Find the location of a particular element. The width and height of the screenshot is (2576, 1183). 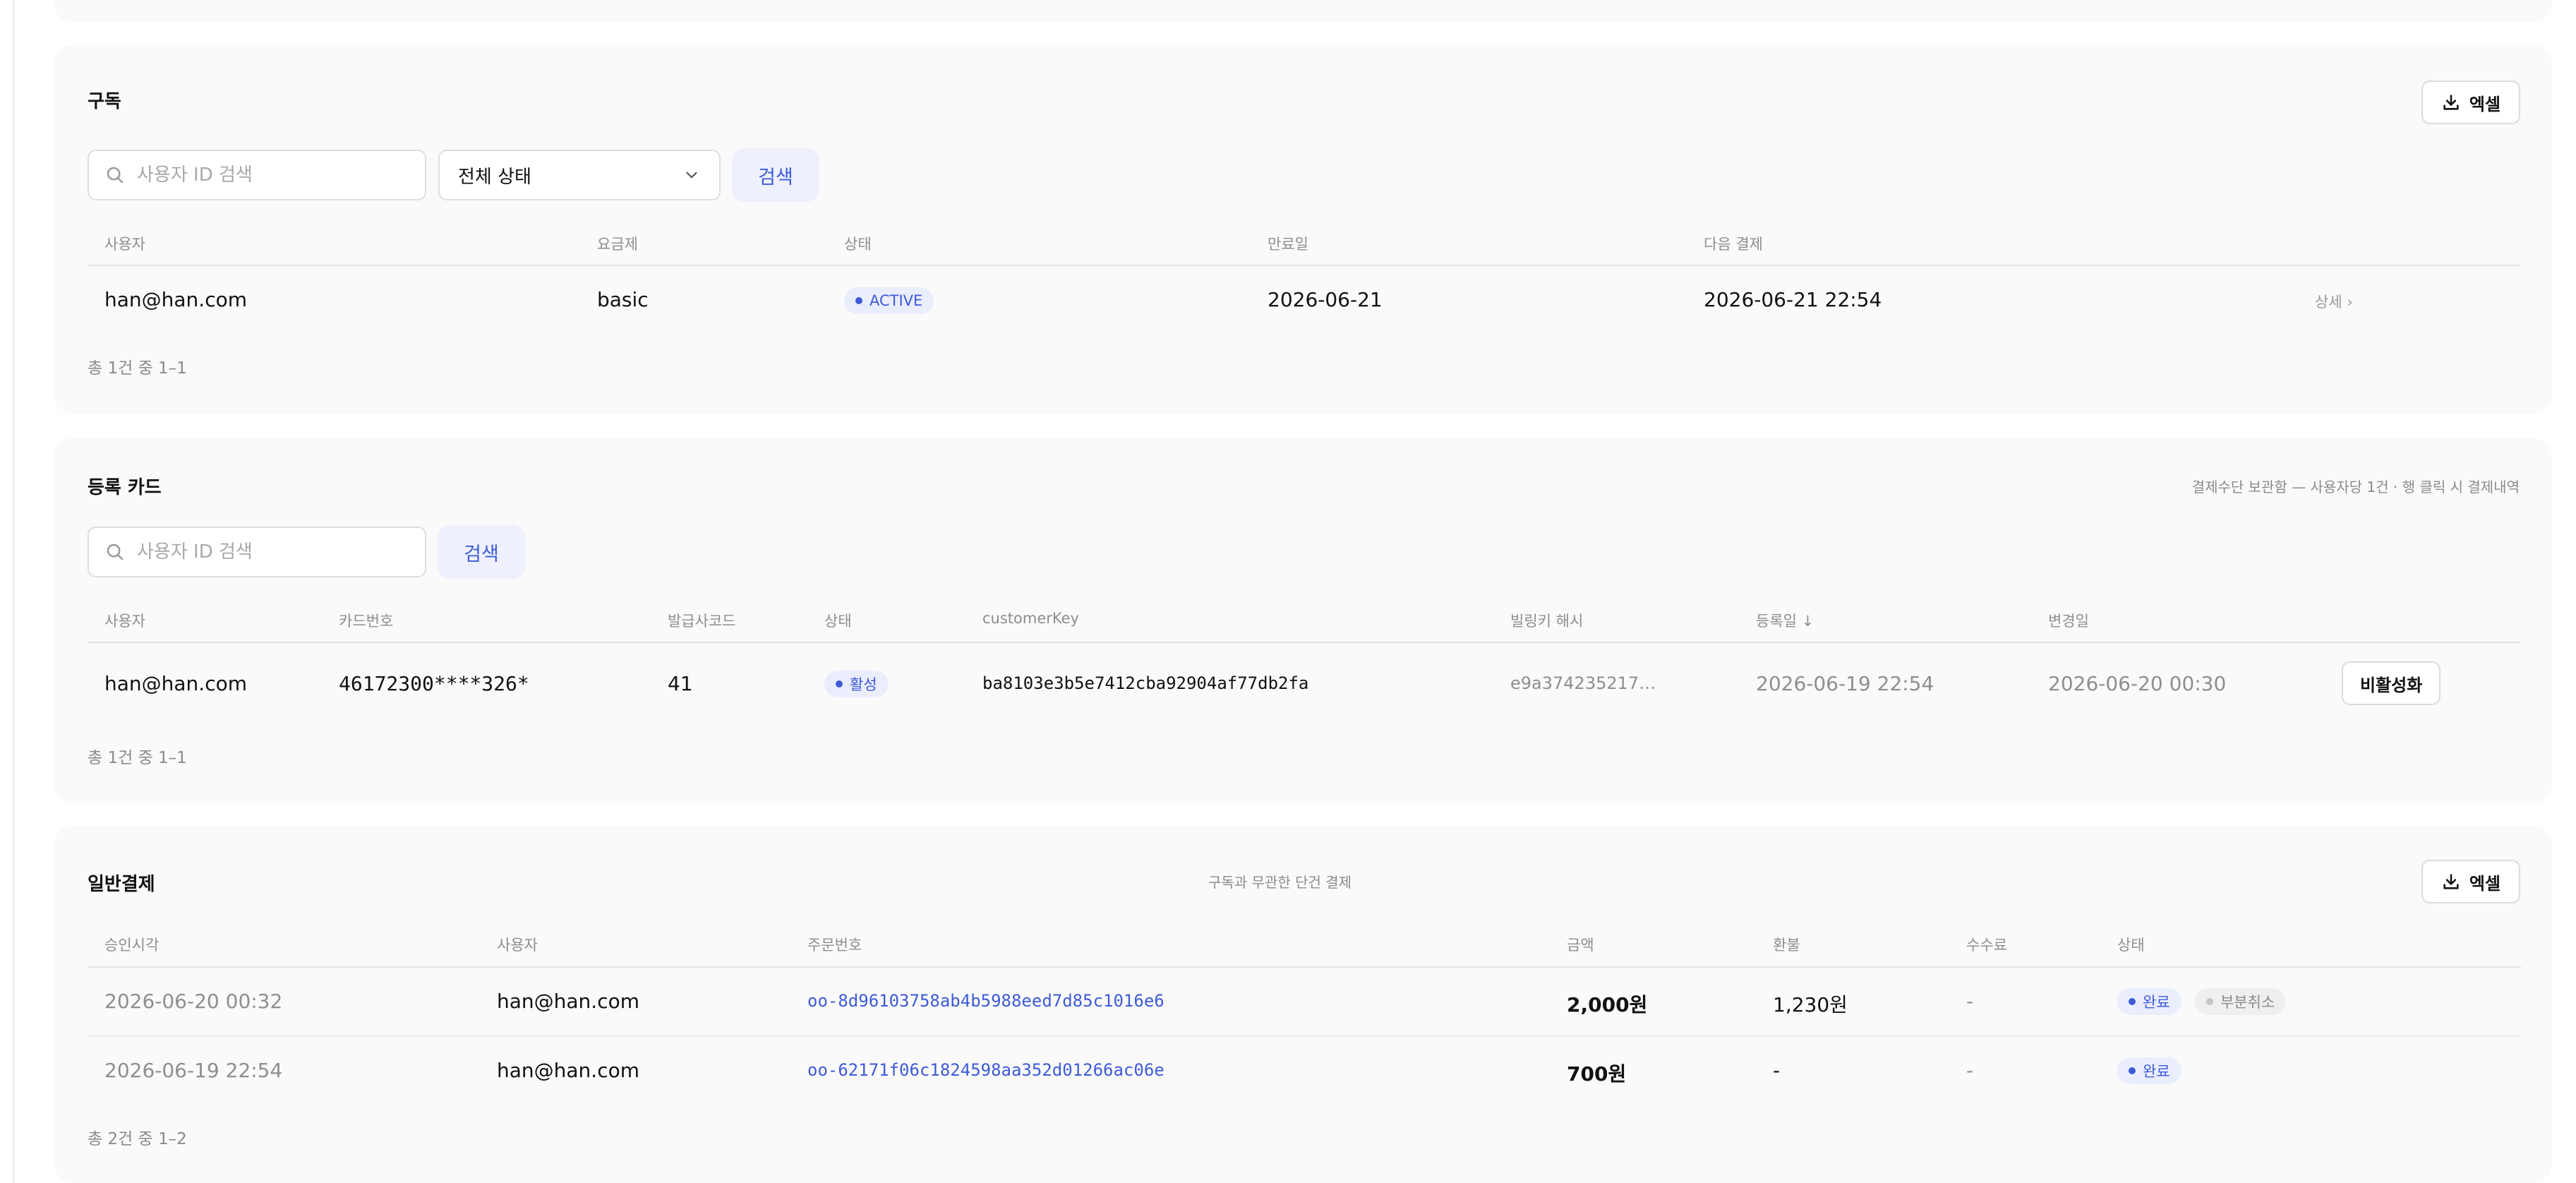

status-badge: ACTIVE is located at coordinates (889, 300).